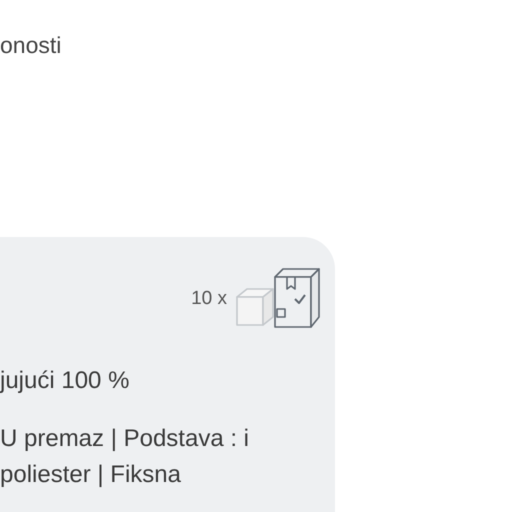  What do you see at coordinates (31, 45) in the screenshot?
I see `section-heading: onosti` at bounding box center [31, 45].